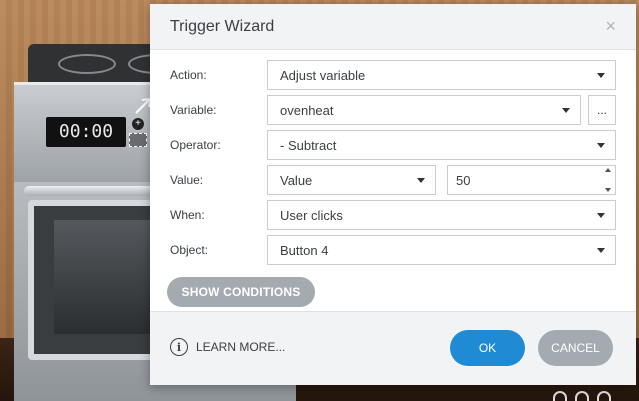 The image size is (639, 401). I want to click on operator-label: Operator:, so click(195, 145).